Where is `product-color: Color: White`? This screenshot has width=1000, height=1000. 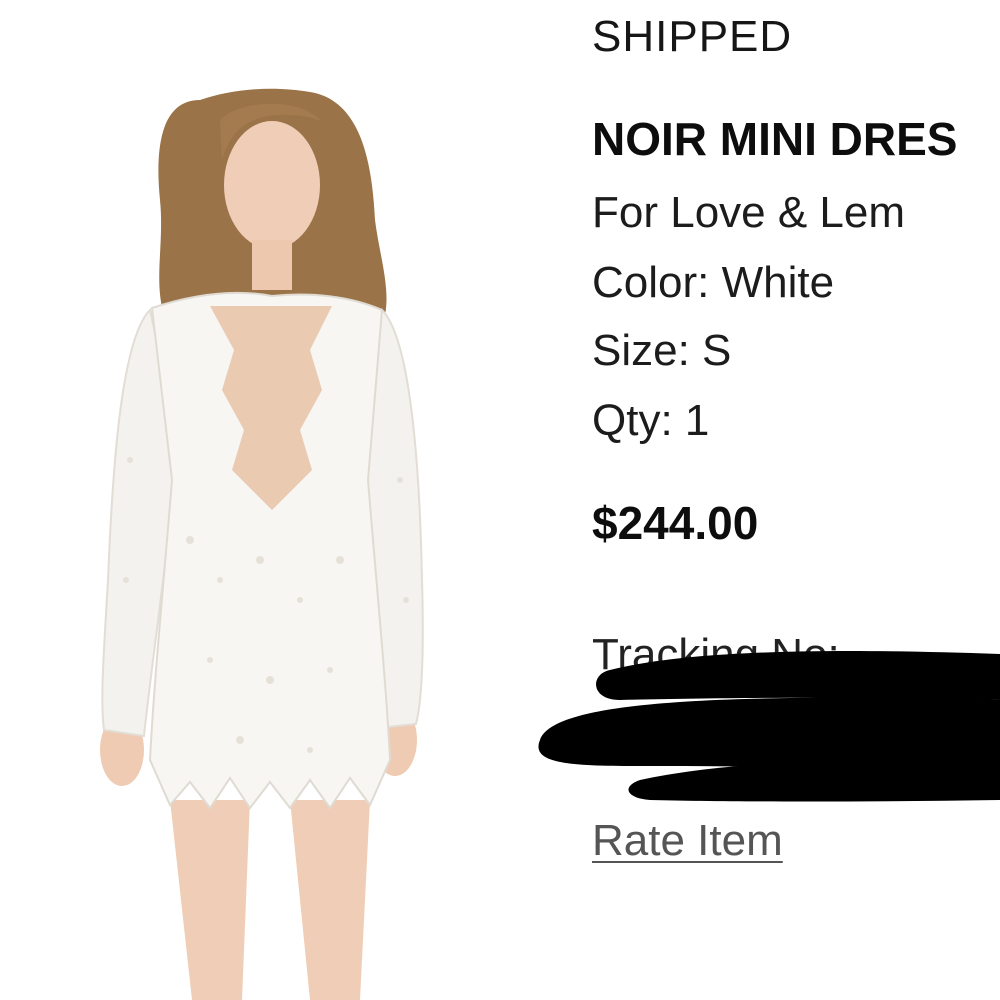 product-color: Color: White is located at coordinates (713, 282).